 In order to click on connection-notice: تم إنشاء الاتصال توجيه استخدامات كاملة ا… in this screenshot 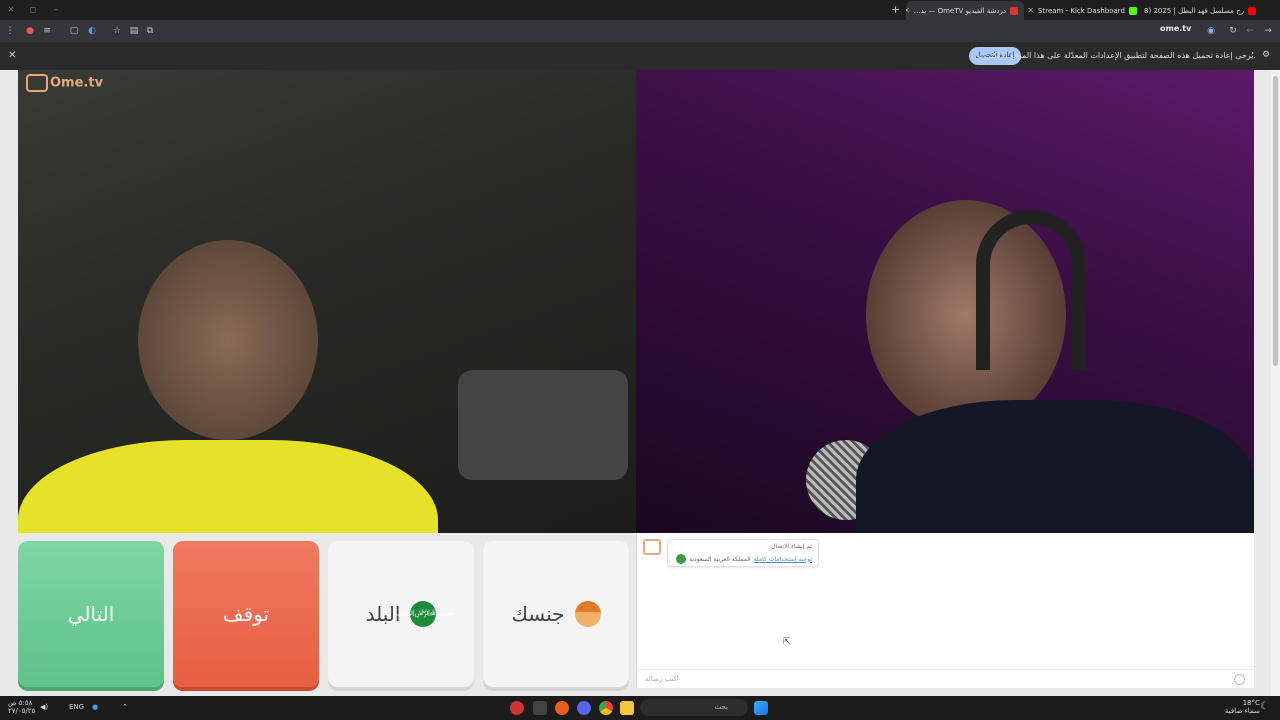, I will do `click(743, 553)`.